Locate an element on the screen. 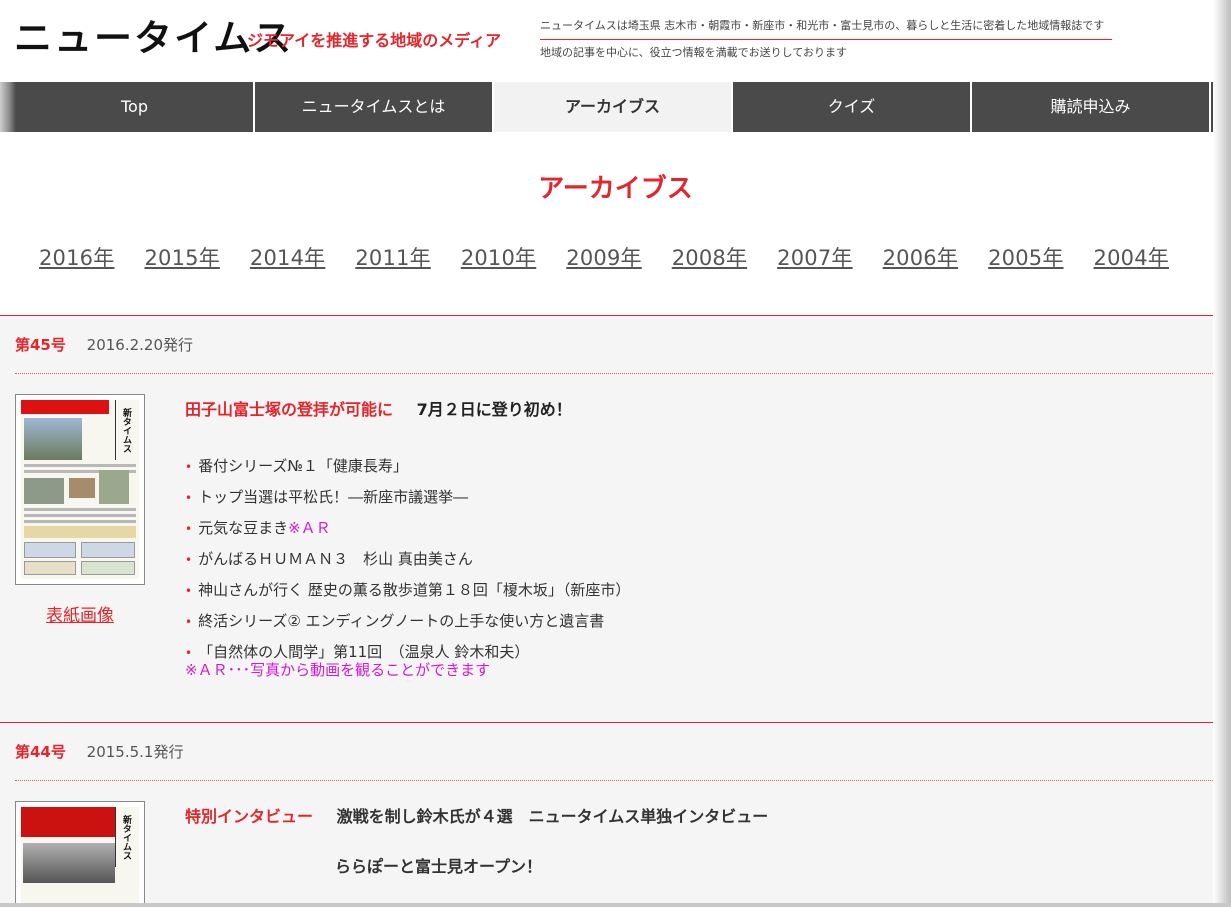 Image resolution: width=1231 pixels, height=907 pixels. article-subheadline: ららぽーと富士見オープン！ is located at coordinates (439, 866).